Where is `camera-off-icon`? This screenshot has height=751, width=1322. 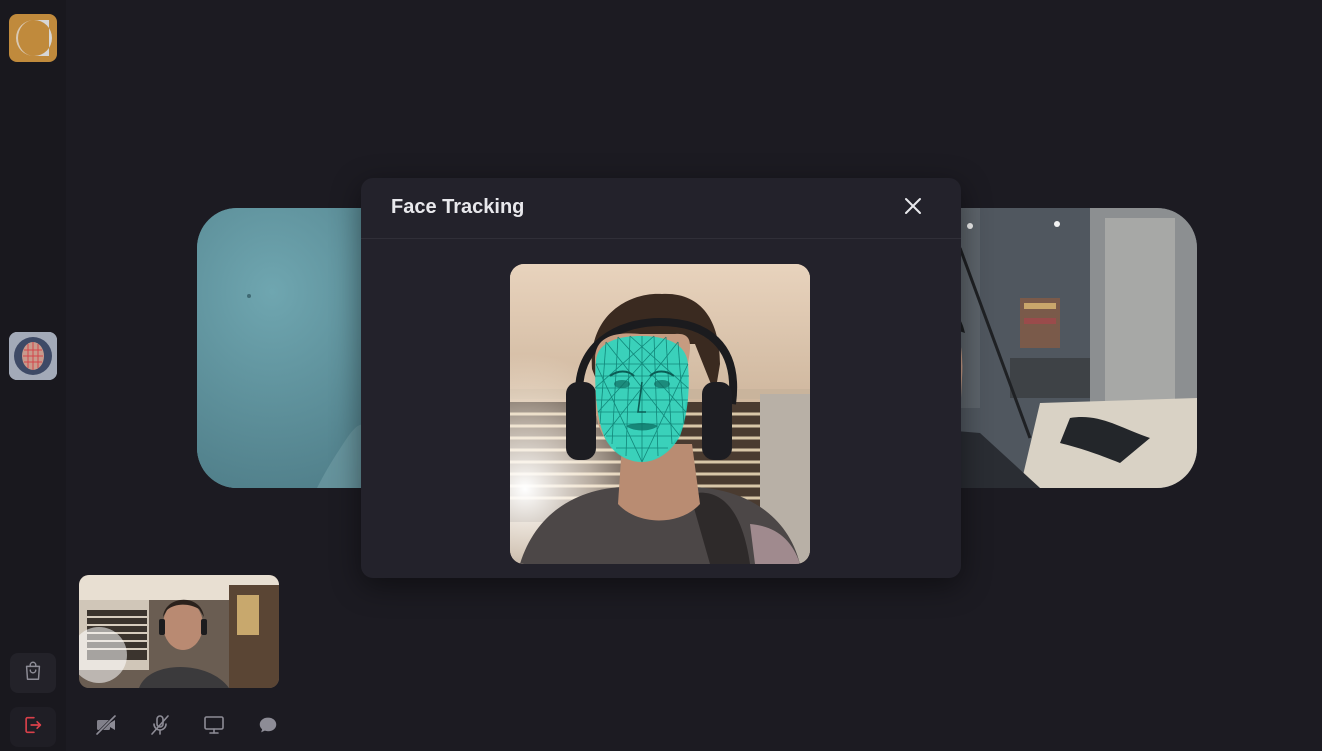 camera-off-icon is located at coordinates (106, 727).